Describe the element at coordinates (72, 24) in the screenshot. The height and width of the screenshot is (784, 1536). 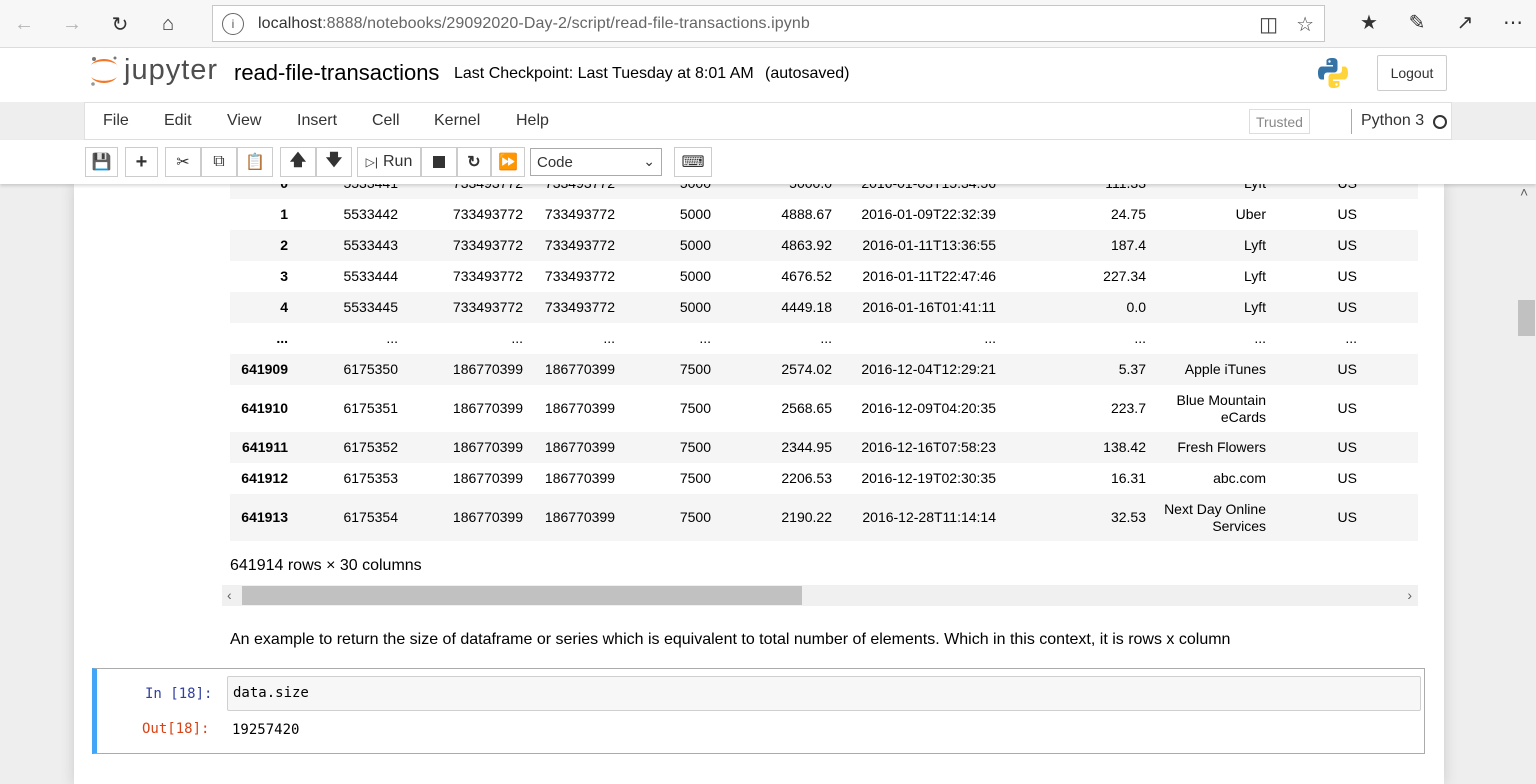
I see `forward-icon: →` at that location.